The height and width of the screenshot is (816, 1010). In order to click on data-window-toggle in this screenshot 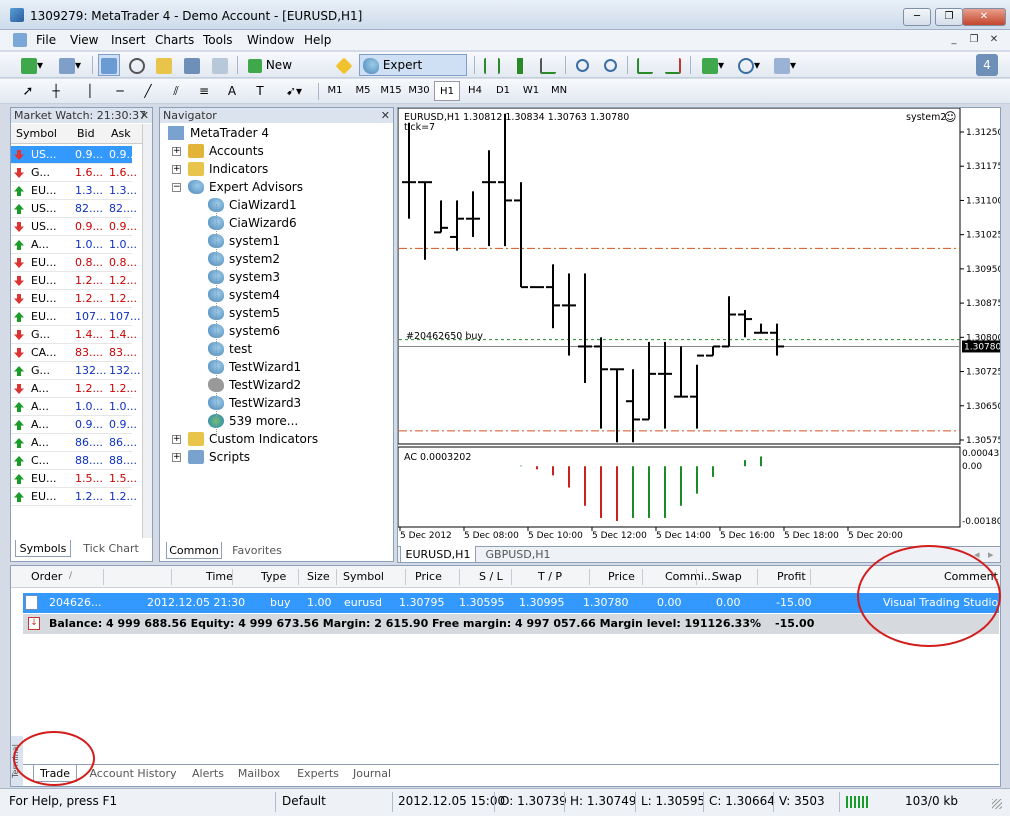, I will do `click(137, 65)`.